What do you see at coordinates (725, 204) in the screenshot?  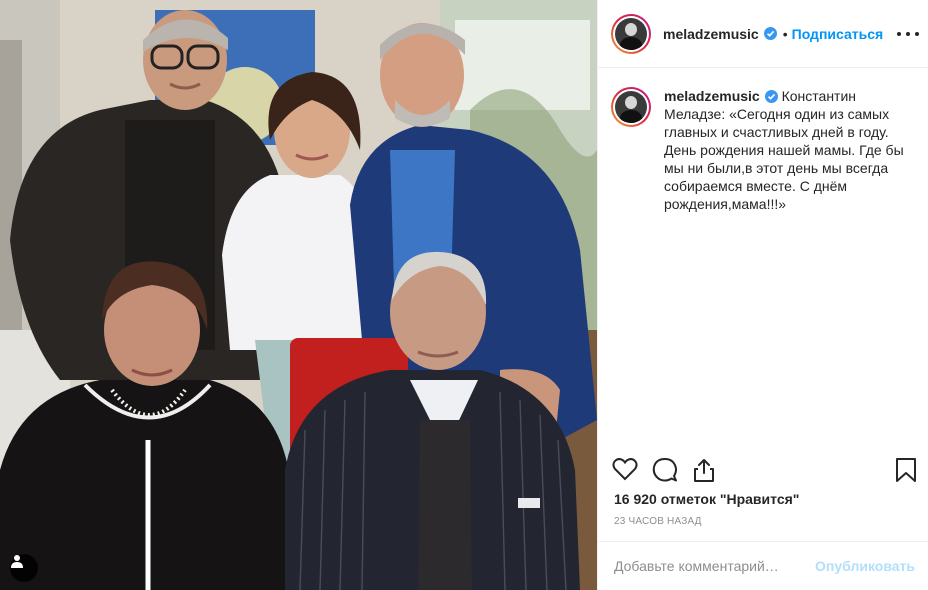 I see `caption-line: рождения,мама!!!»` at bounding box center [725, 204].